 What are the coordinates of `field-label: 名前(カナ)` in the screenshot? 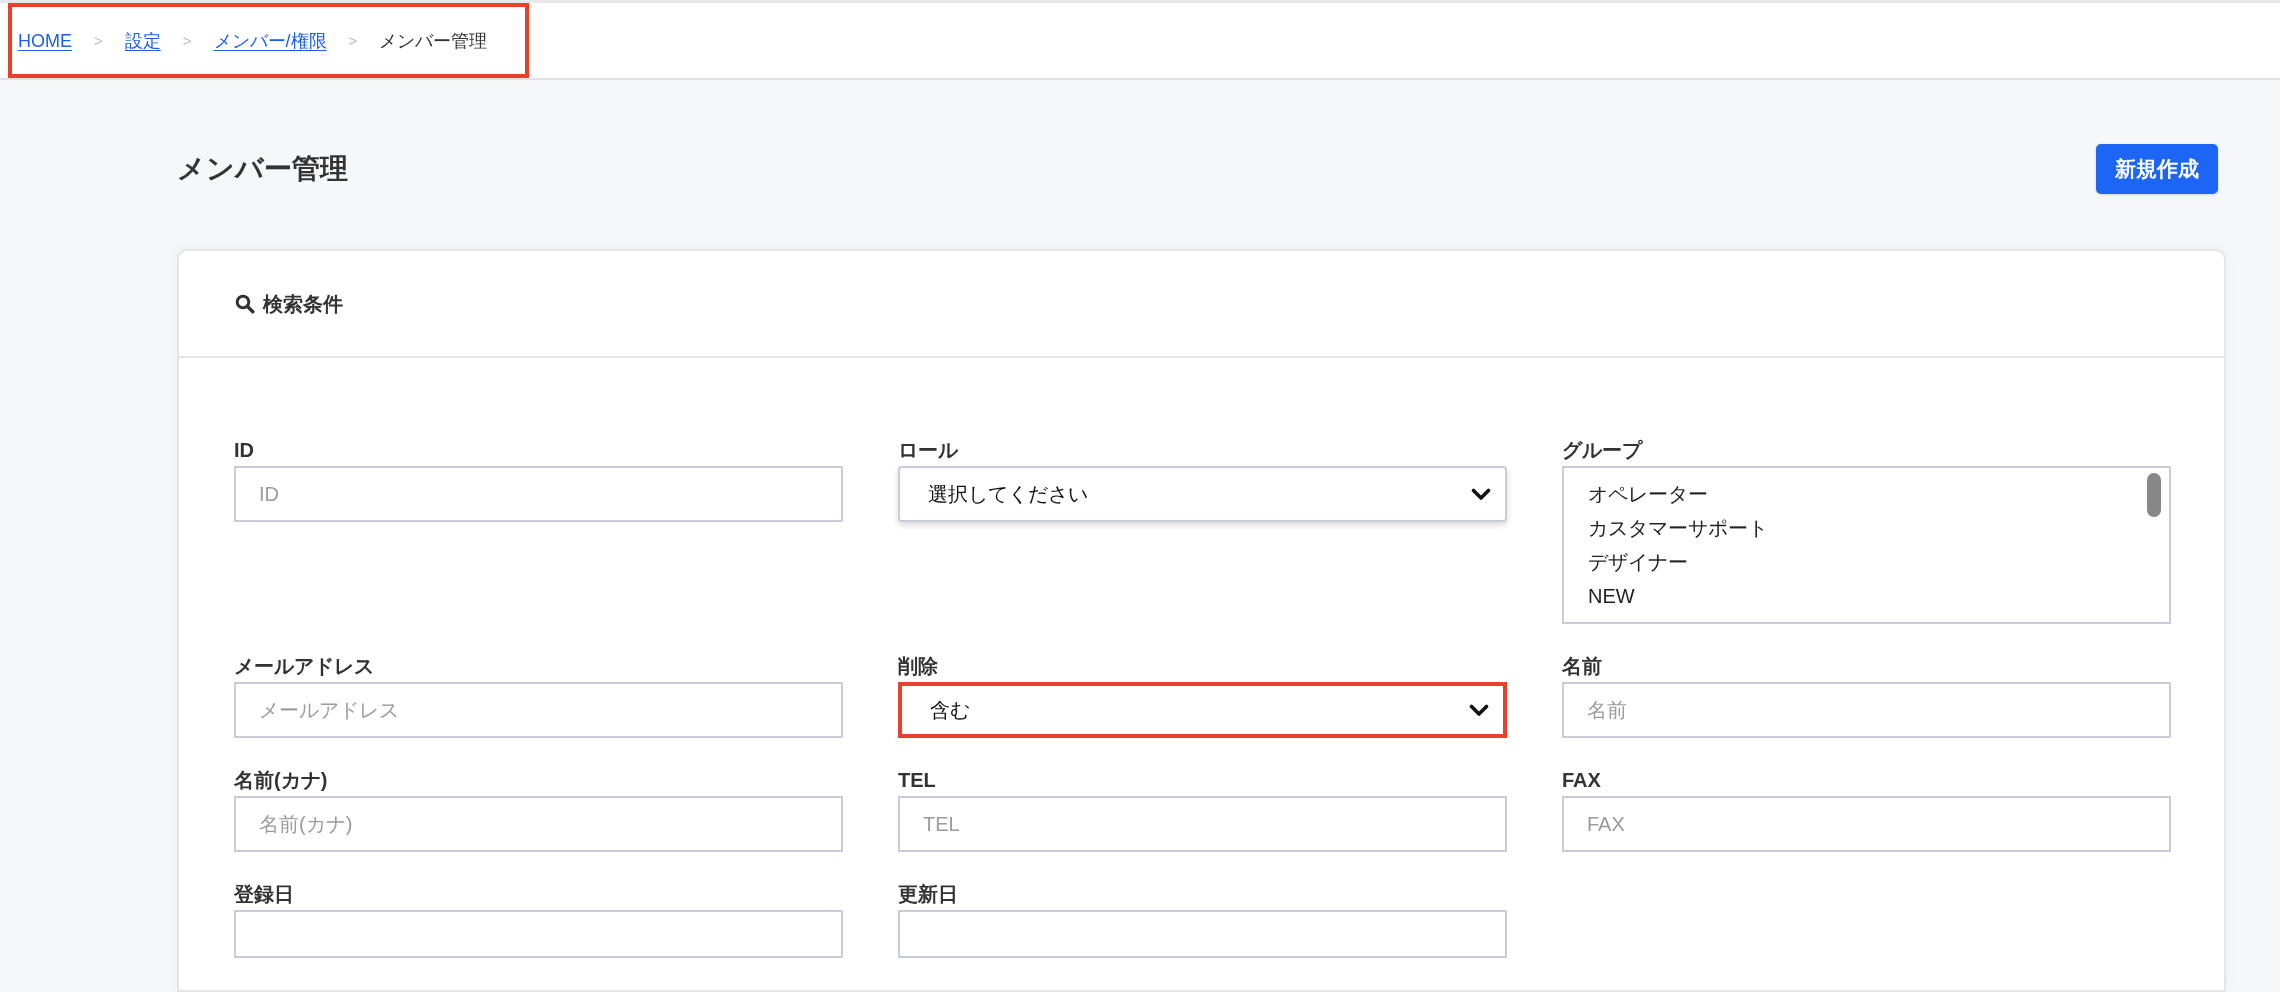 It's located at (281, 780).